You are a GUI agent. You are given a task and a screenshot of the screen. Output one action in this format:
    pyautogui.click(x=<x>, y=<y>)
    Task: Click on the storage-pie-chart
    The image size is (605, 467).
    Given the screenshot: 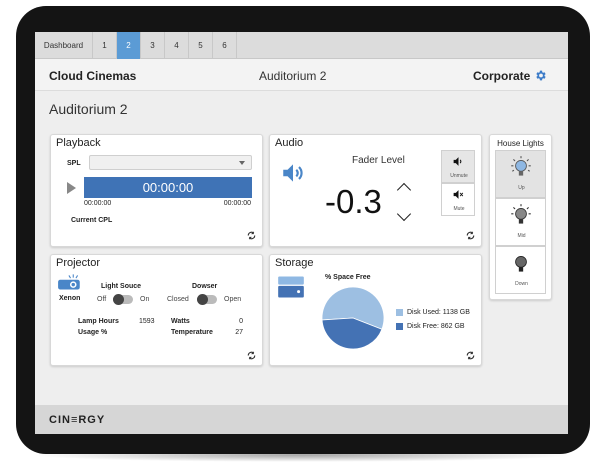 What is the action you would take?
    pyautogui.click(x=353, y=318)
    